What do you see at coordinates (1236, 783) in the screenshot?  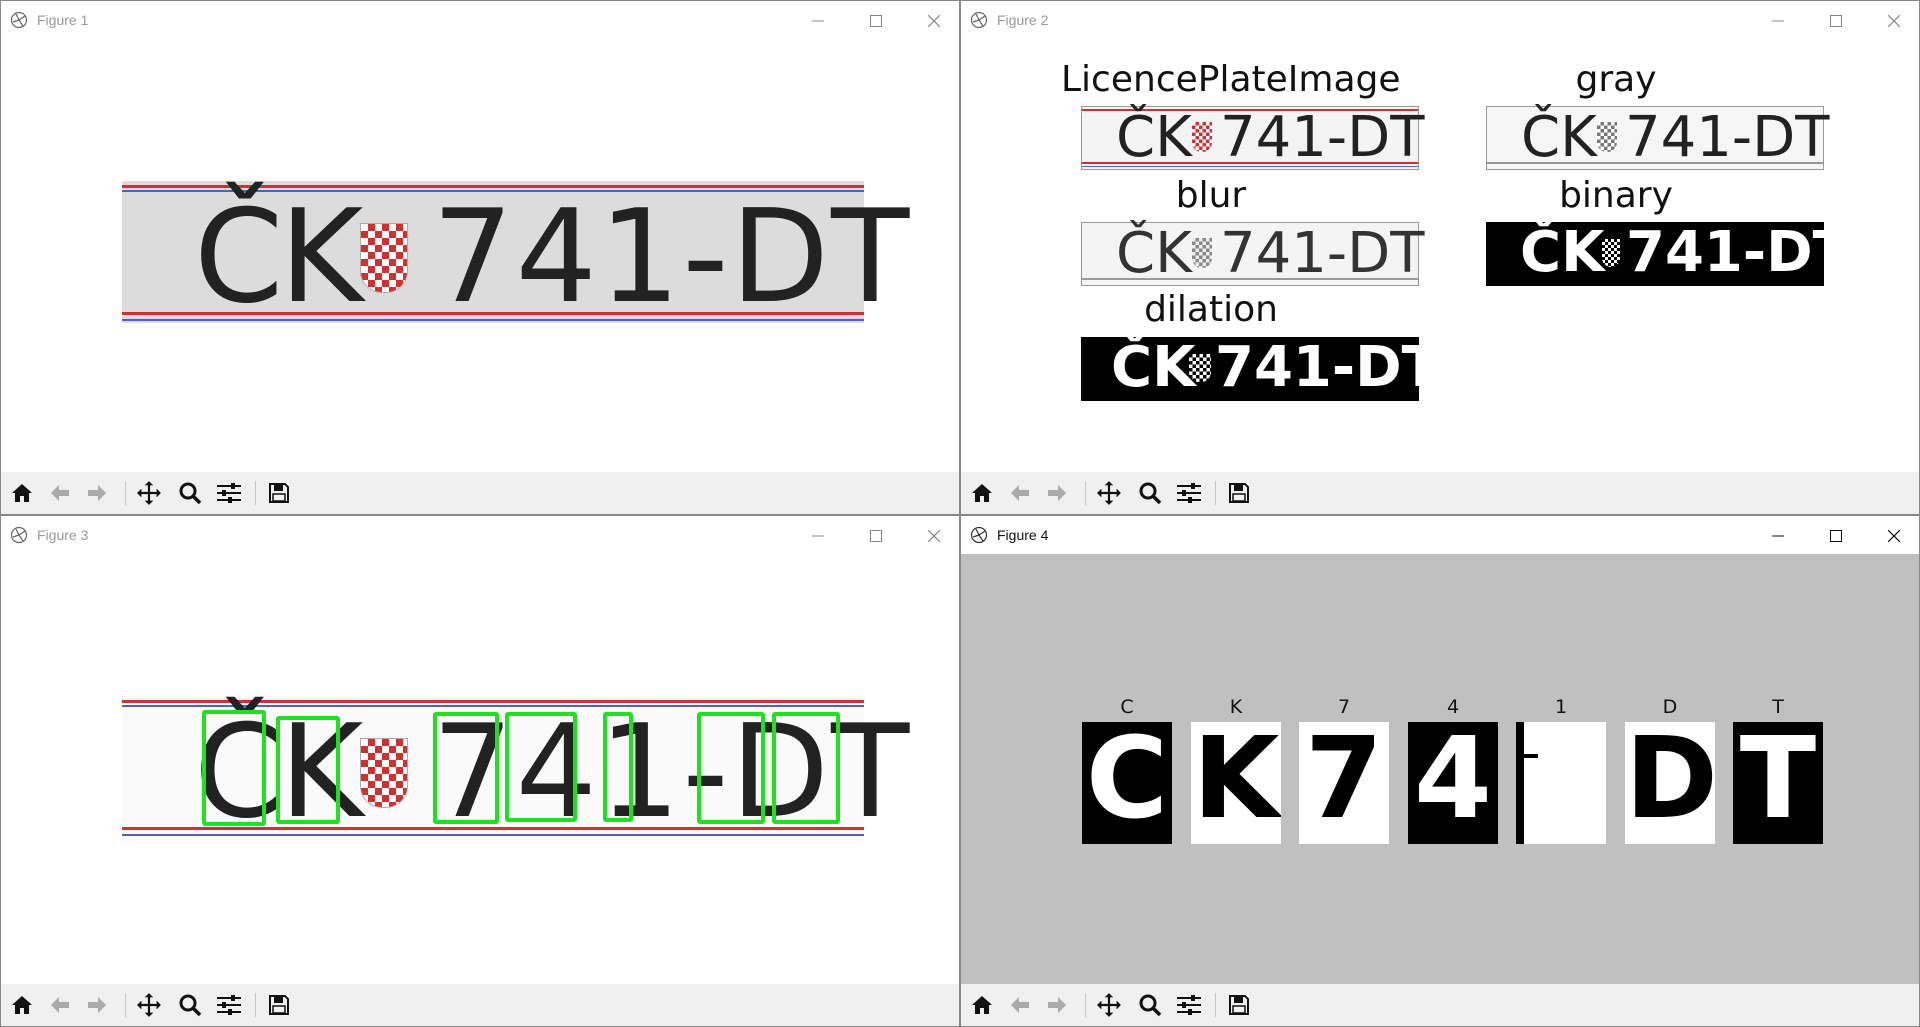 I see `segmented-char-image: K` at bounding box center [1236, 783].